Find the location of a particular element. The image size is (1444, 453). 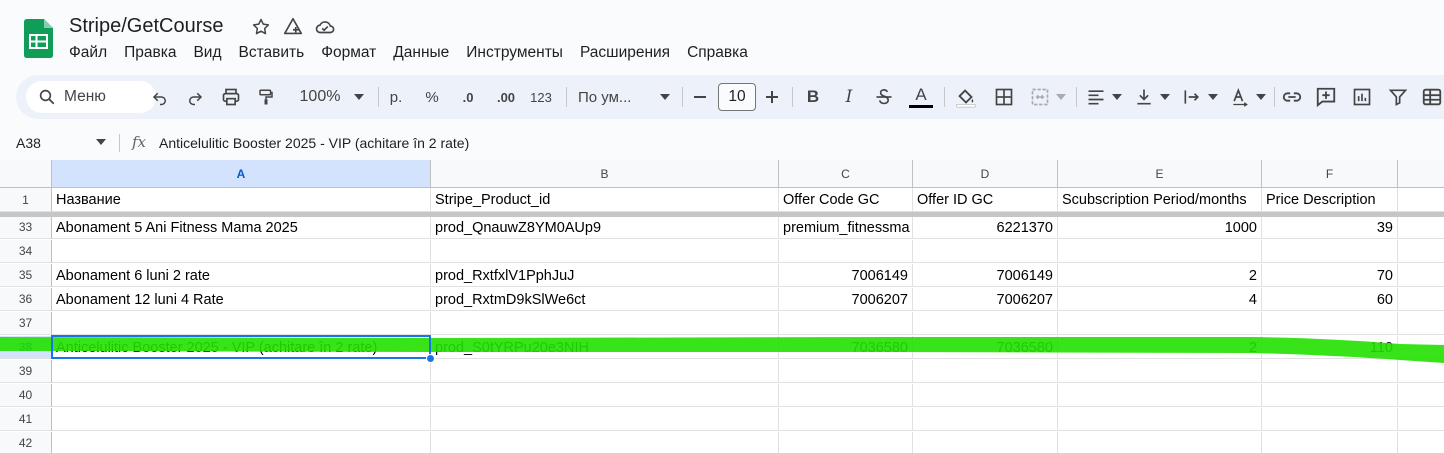

cell-e42 is located at coordinates (1160, 442).